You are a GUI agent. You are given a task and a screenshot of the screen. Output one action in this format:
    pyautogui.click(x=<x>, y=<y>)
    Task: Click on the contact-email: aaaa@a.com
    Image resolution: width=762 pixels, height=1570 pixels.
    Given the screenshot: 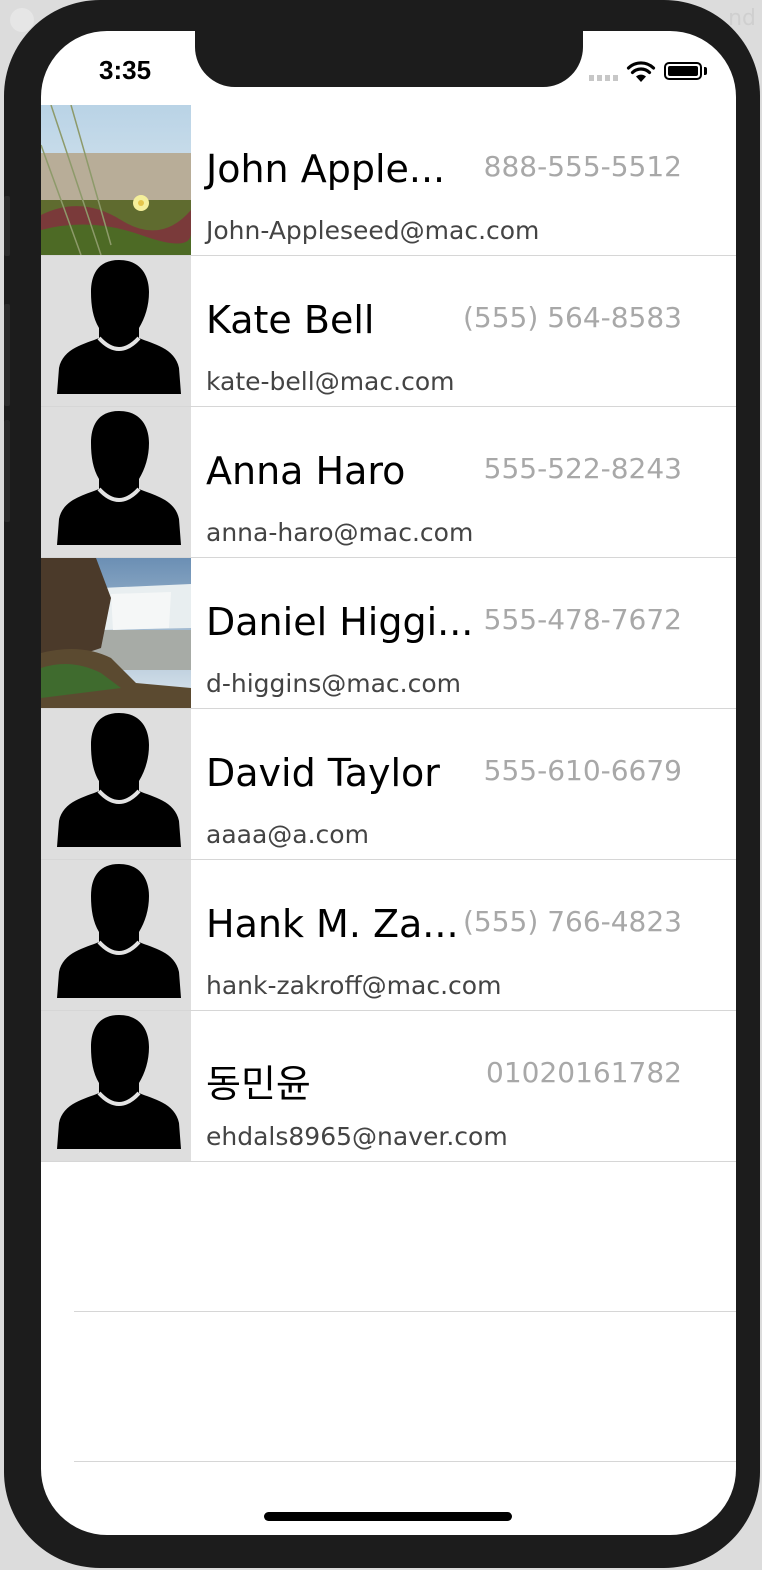 What is the action you would take?
    pyautogui.click(x=287, y=834)
    